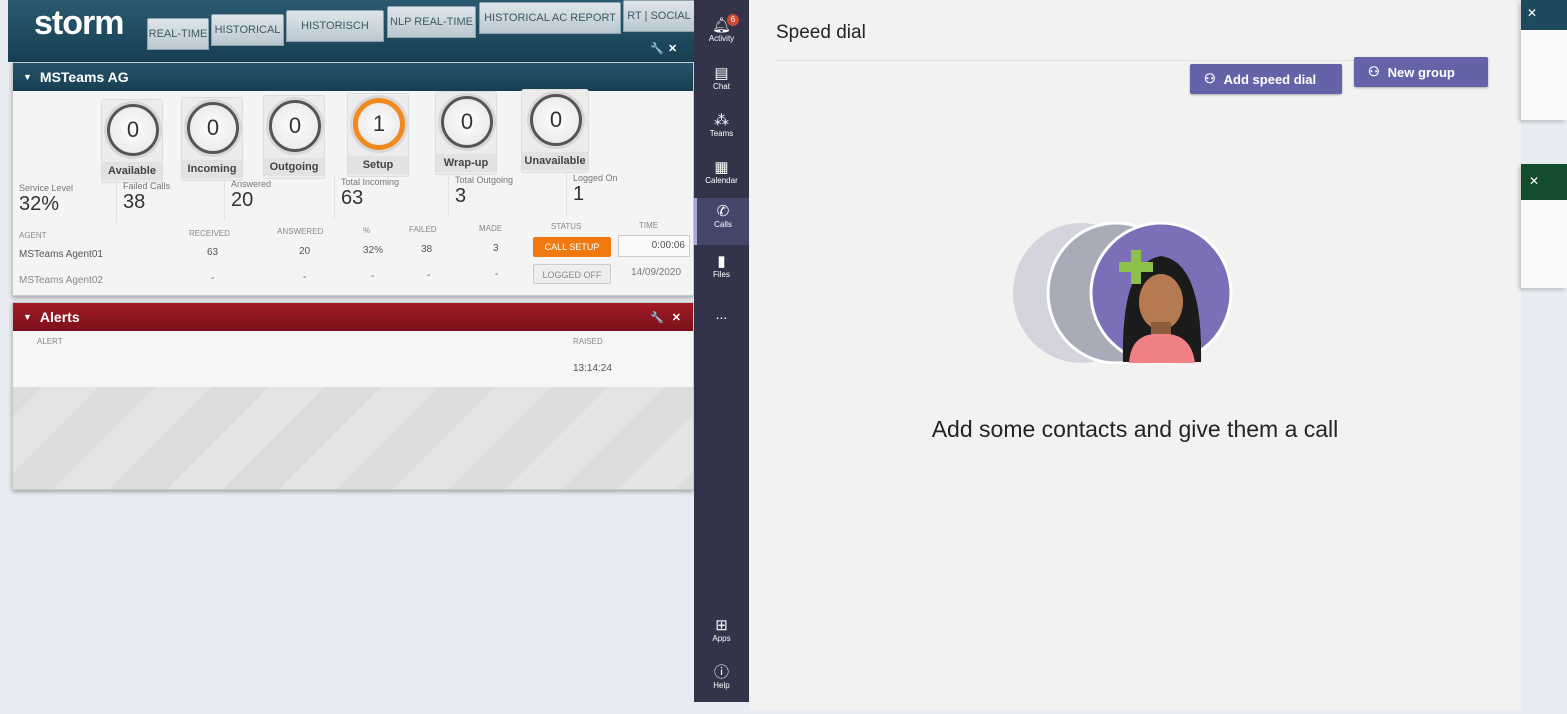 The height and width of the screenshot is (714, 1567). I want to click on alert-raised: 13:14:24, so click(592, 368).